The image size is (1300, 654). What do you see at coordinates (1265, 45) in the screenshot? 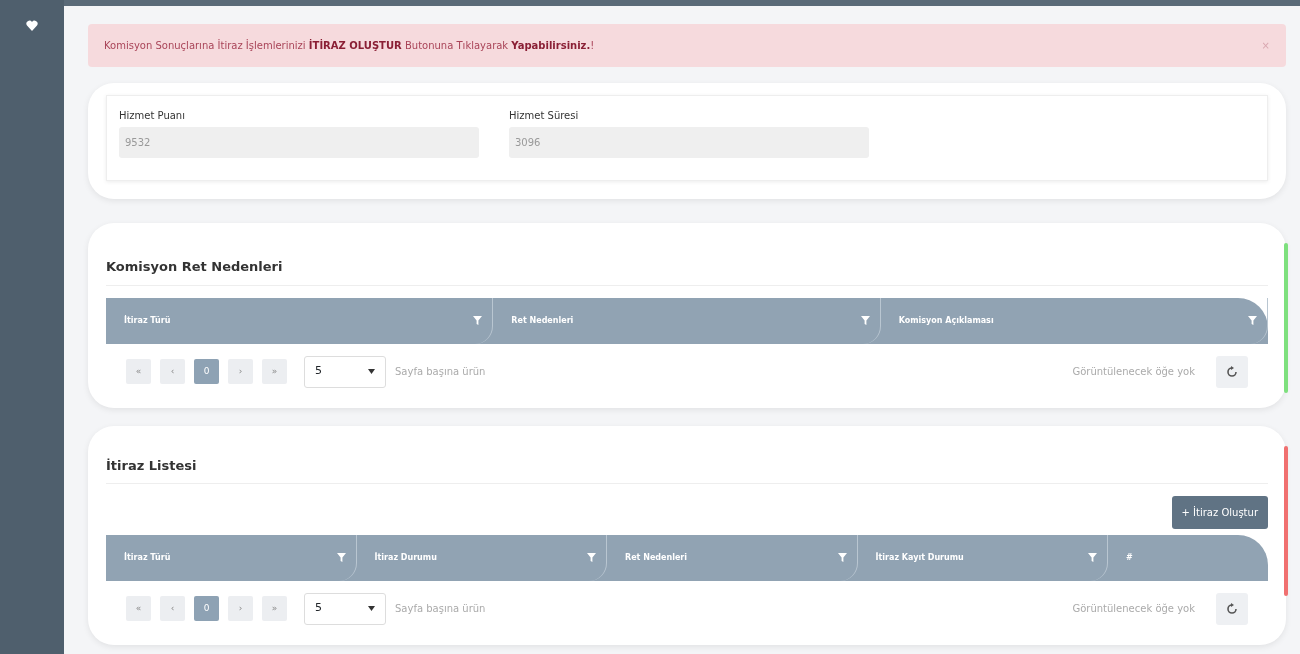
I see `close-button: ×` at bounding box center [1265, 45].